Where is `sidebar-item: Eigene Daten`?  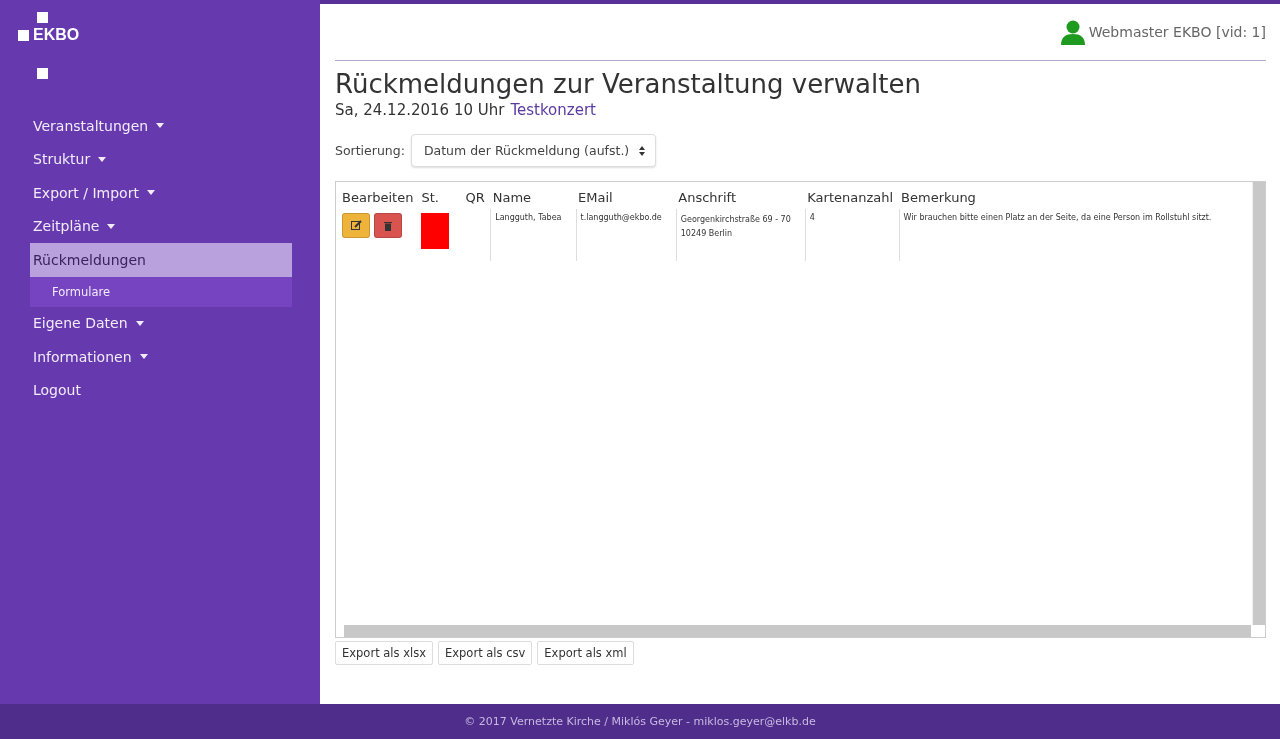 sidebar-item: Eigene Daten is located at coordinates (161, 323).